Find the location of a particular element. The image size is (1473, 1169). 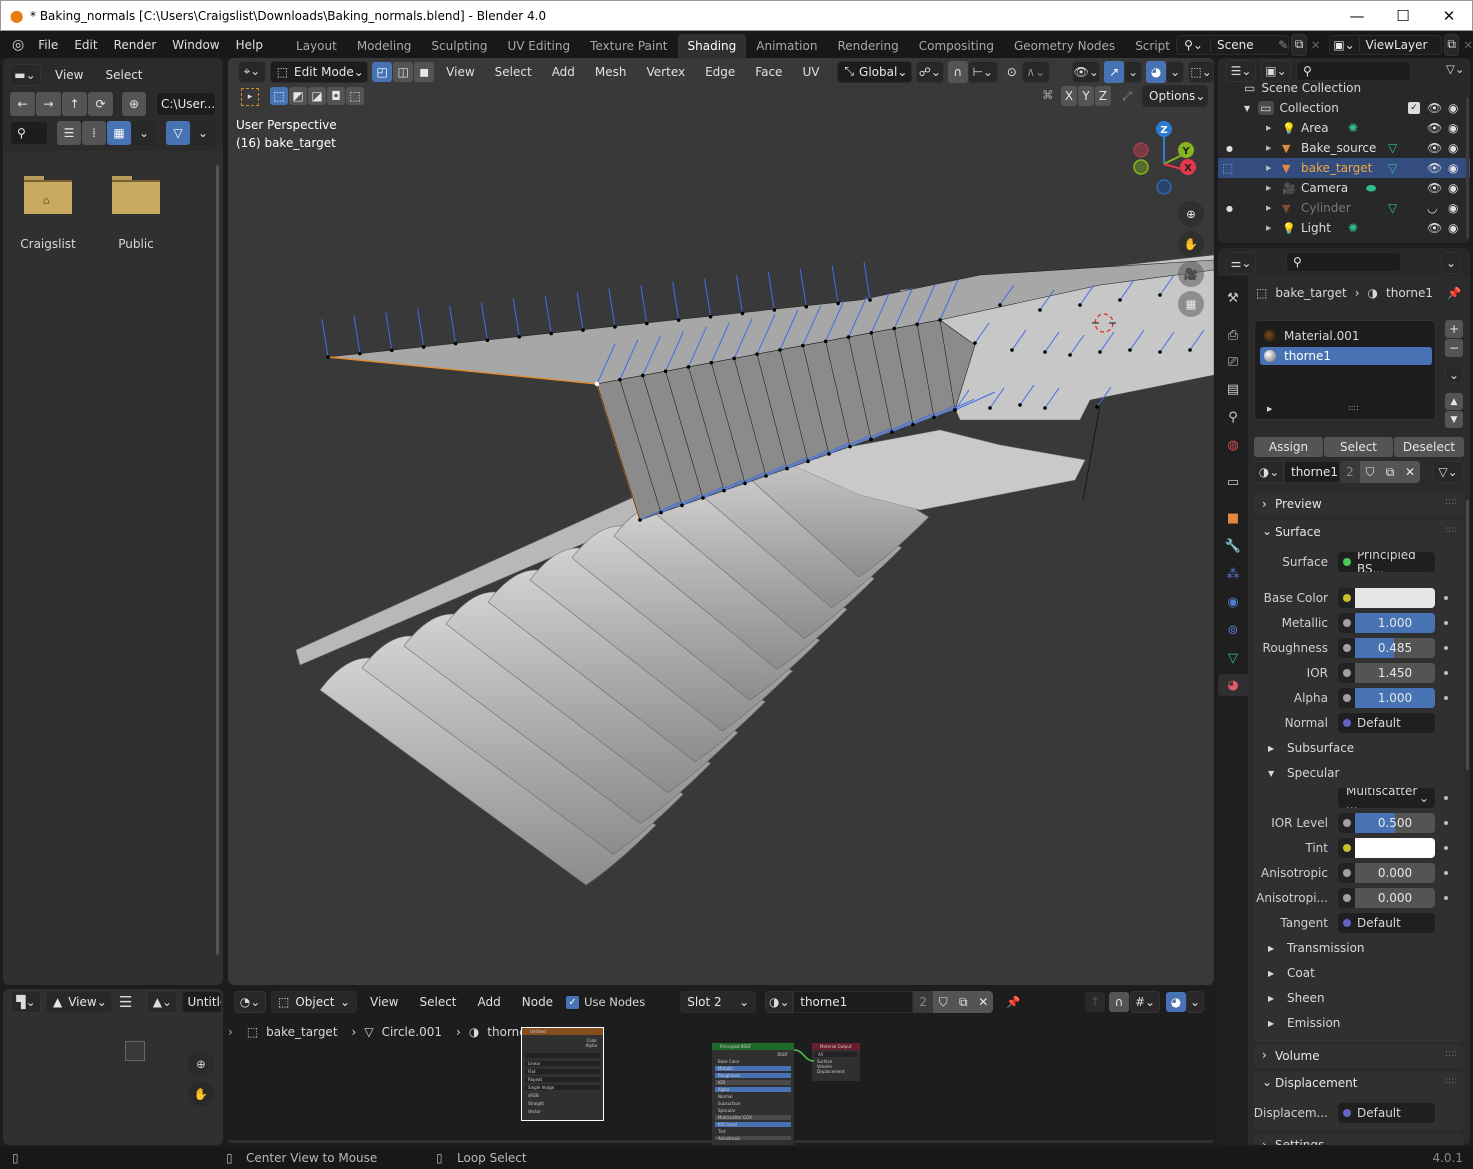

move-slot-up-icon: ▲ is located at coordinates (1454, 401).